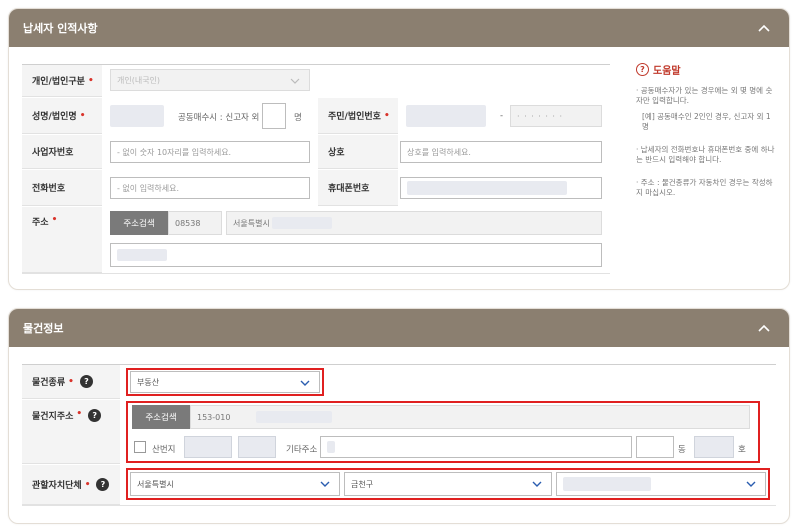 The image size is (800, 531). Describe the element at coordinates (714, 447) in the screenshot. I see `ho-input` at that location.